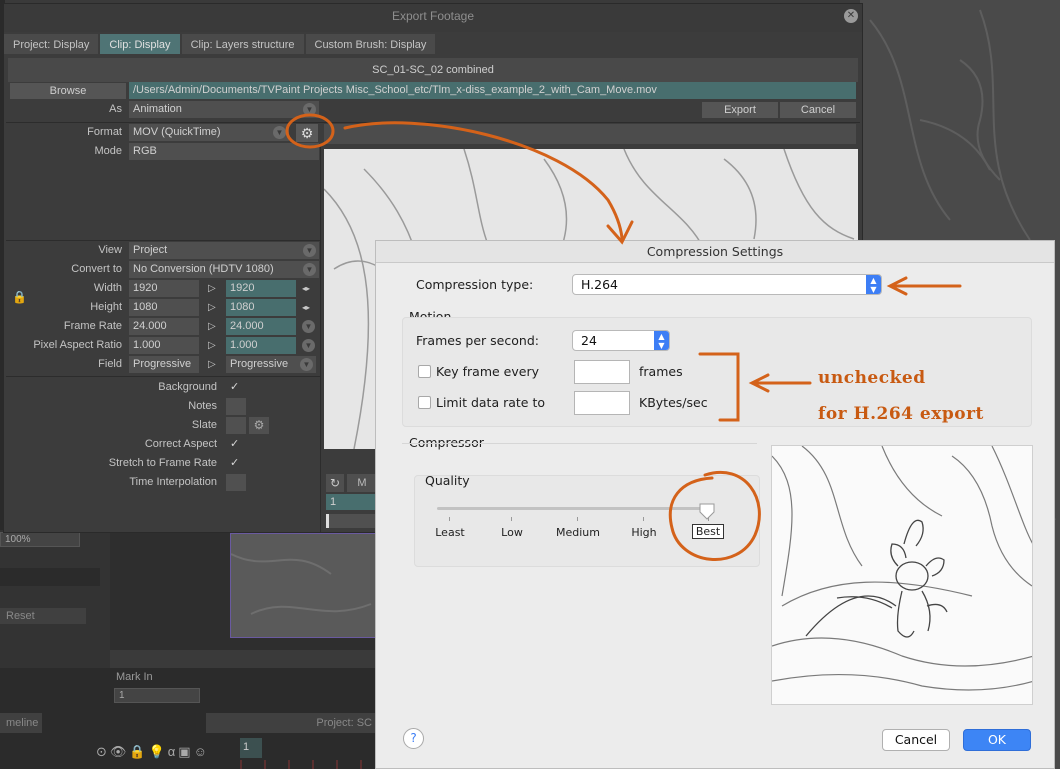 Image resolution: width=1060 pixels, height=769 pixels. What do you see at coordinates (902, 568) in the screenshot?
I see `compression-preview-art` at bounding box center [902, 568].